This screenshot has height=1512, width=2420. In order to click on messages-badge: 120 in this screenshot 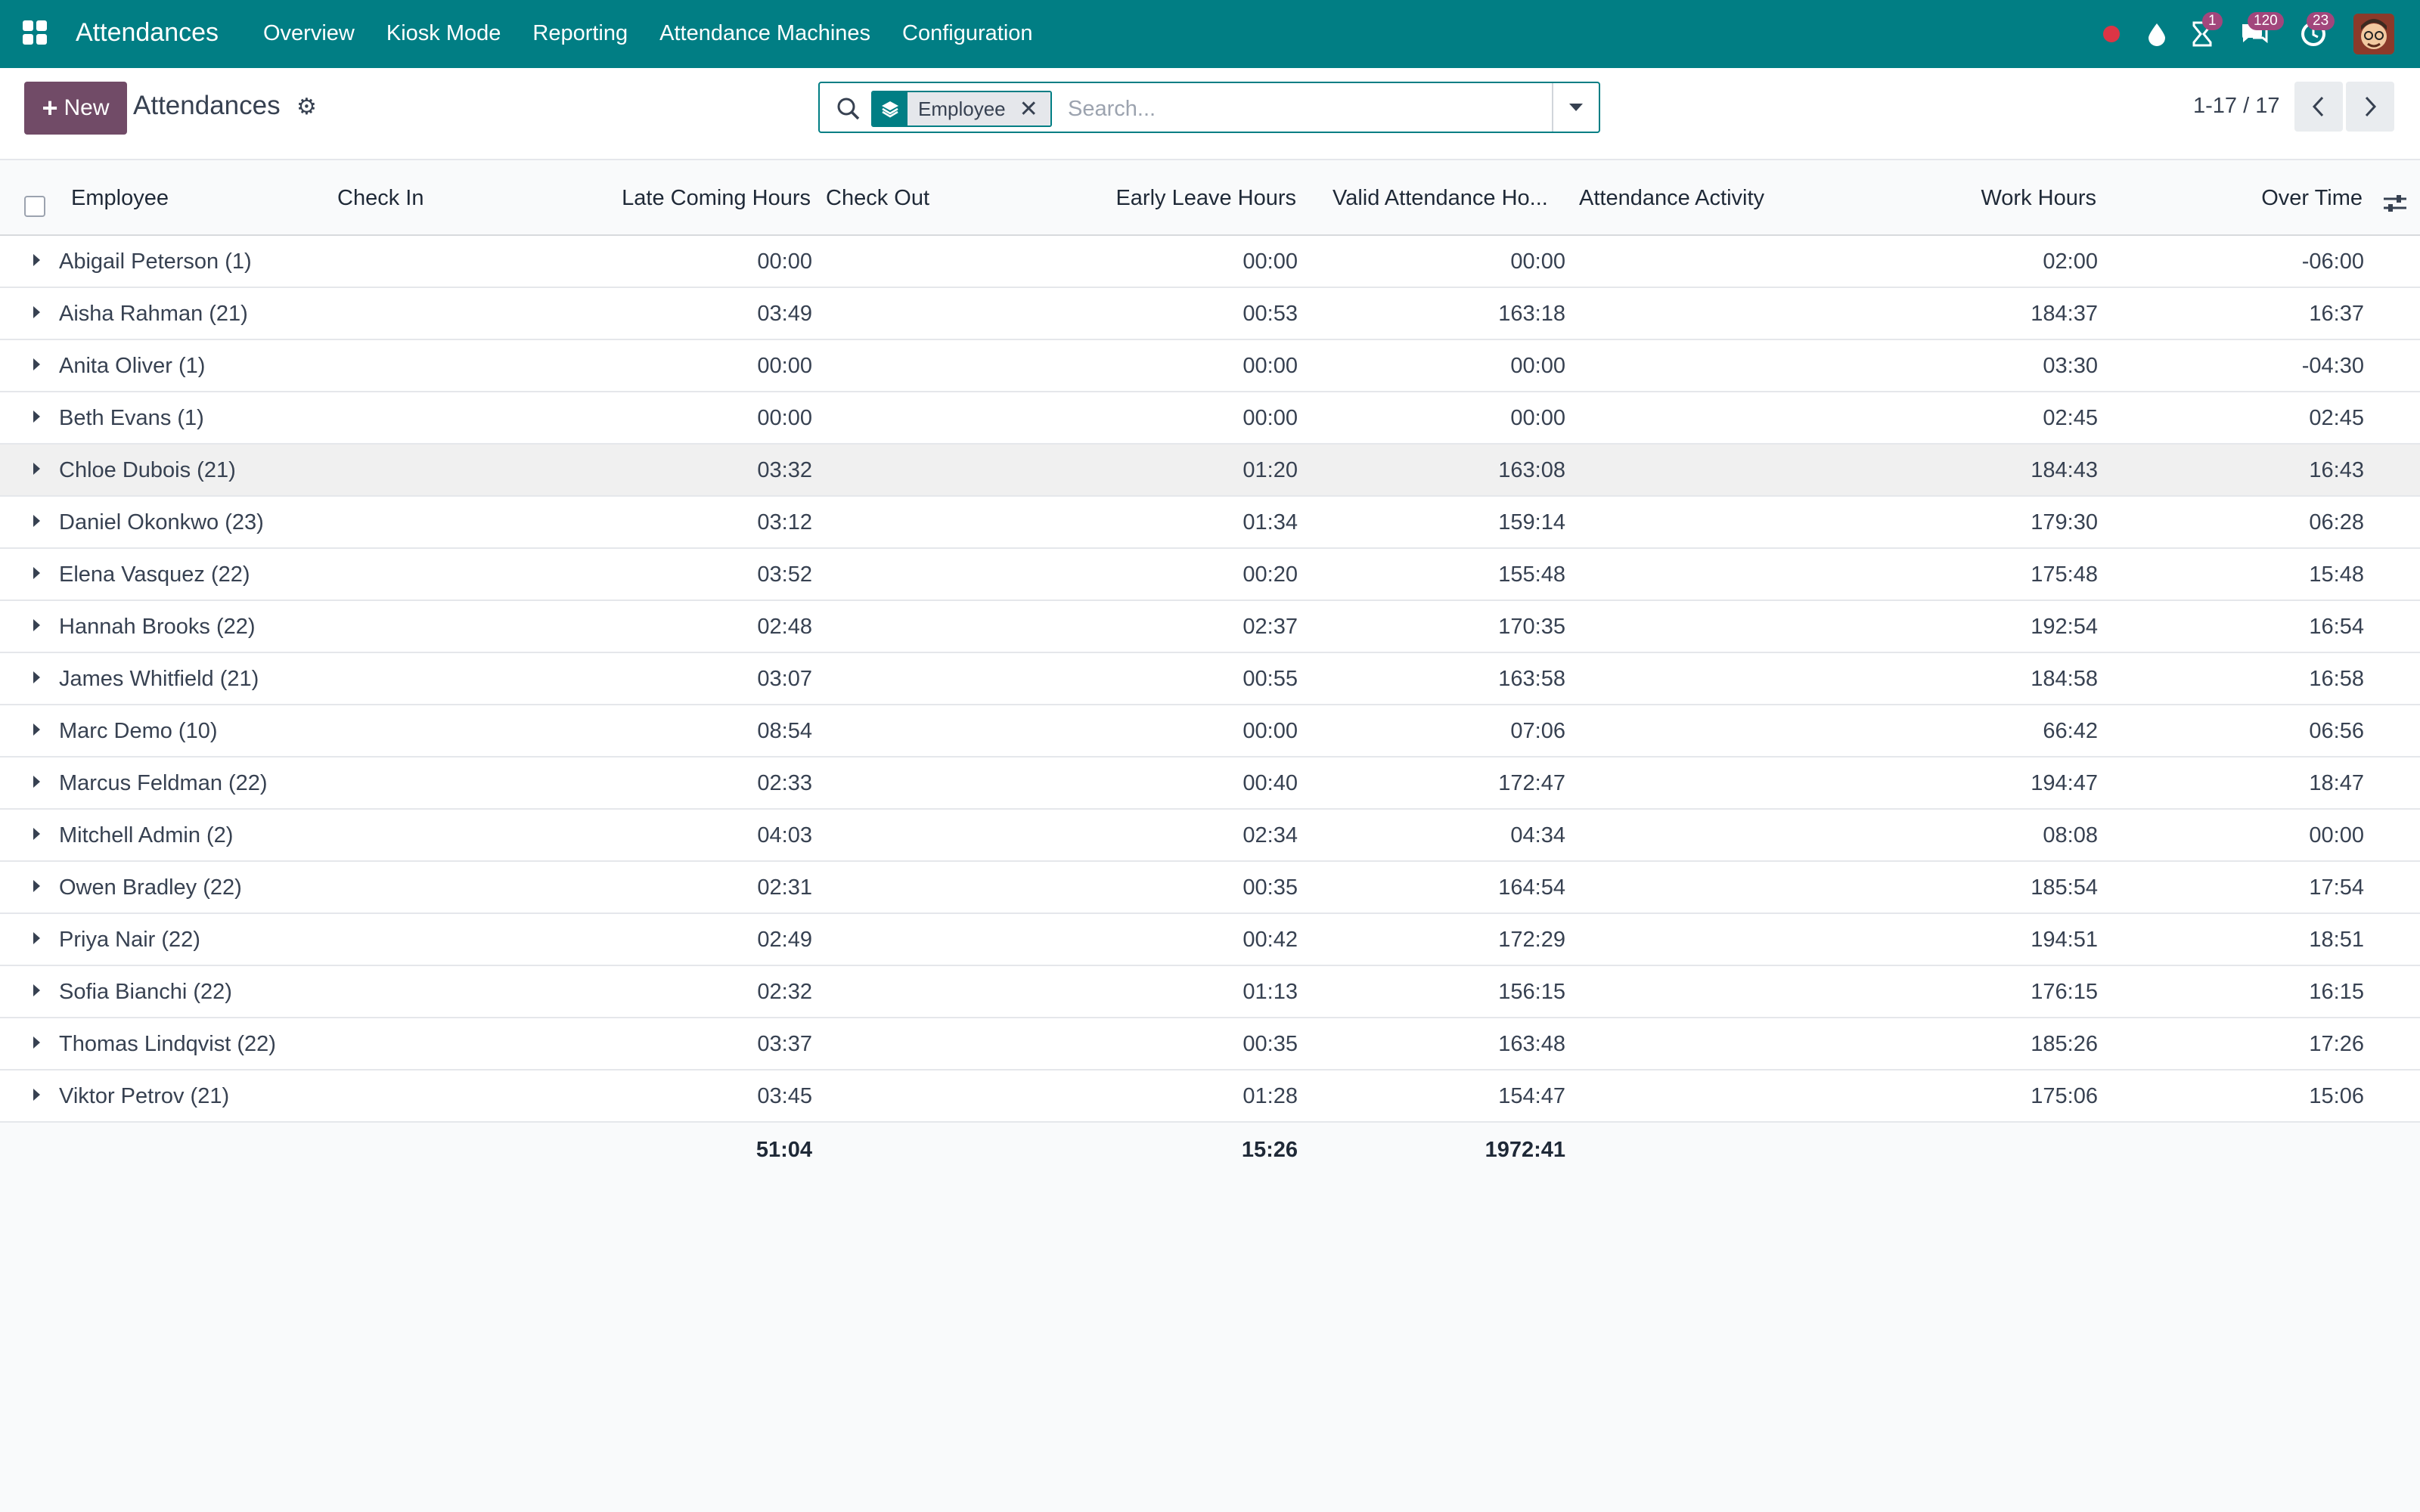, I will do `click(2266, 21)`.